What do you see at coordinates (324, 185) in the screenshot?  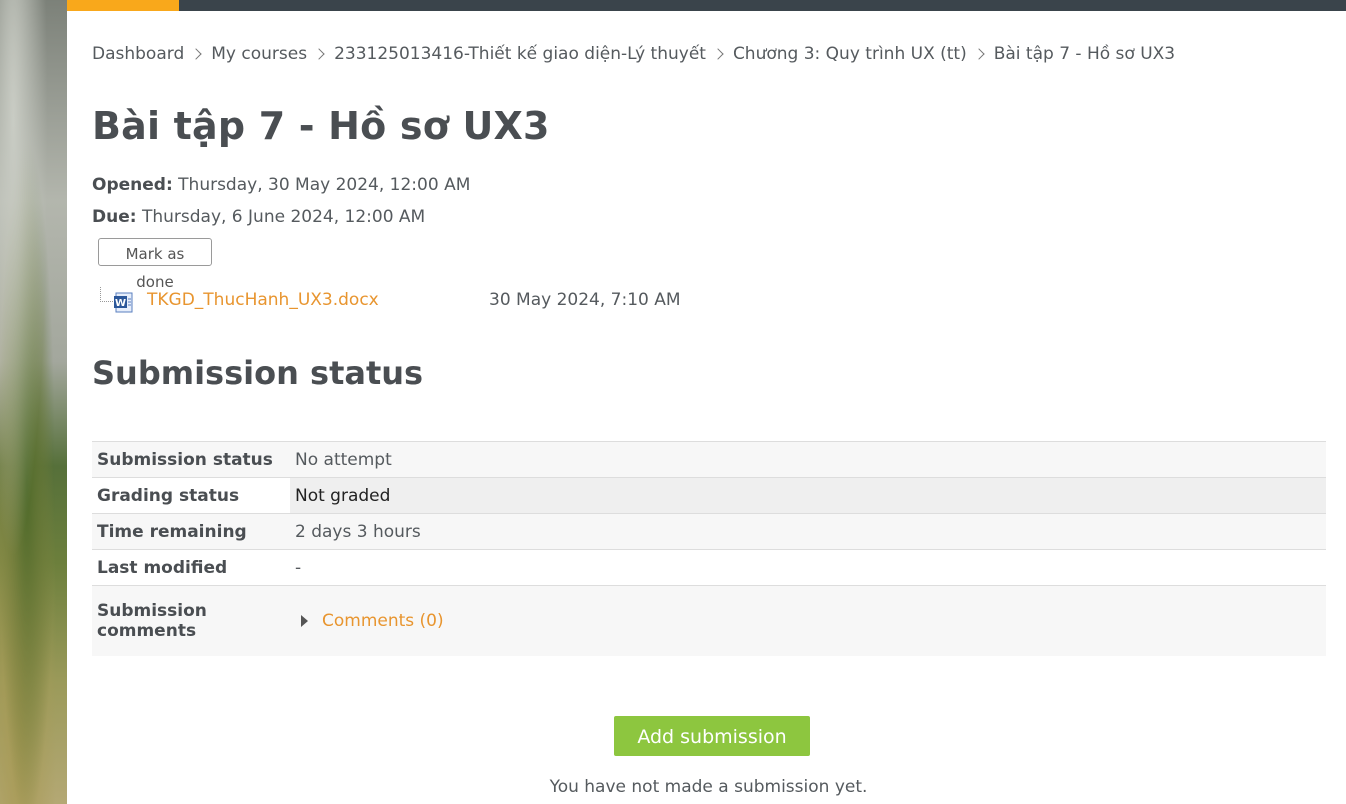 I see `opened-value: Thursday, 30 May 2024, 12:00 AM` at bounding box center [324, 185].